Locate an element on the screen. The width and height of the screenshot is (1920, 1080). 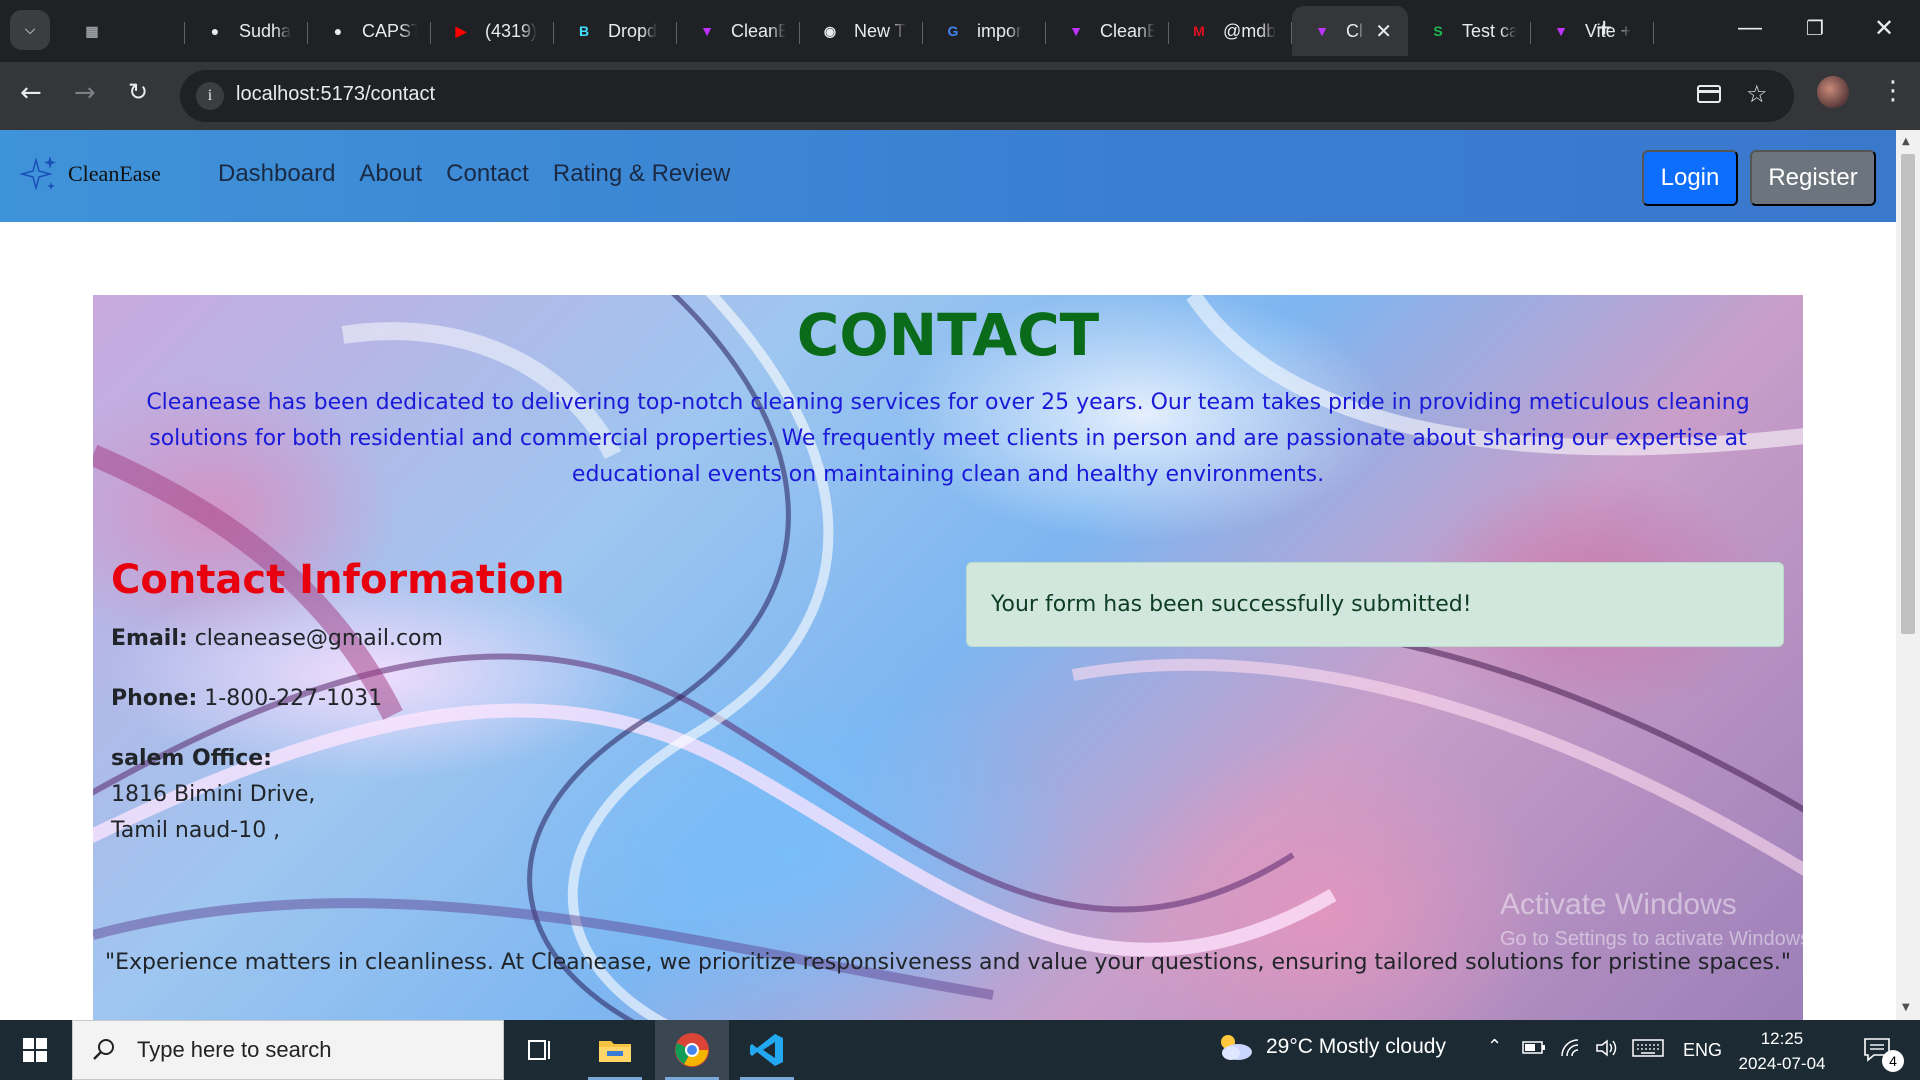
activate-windows-subtitle: Go to Settings to activate Windows. is located at coordinates (1658, 939).